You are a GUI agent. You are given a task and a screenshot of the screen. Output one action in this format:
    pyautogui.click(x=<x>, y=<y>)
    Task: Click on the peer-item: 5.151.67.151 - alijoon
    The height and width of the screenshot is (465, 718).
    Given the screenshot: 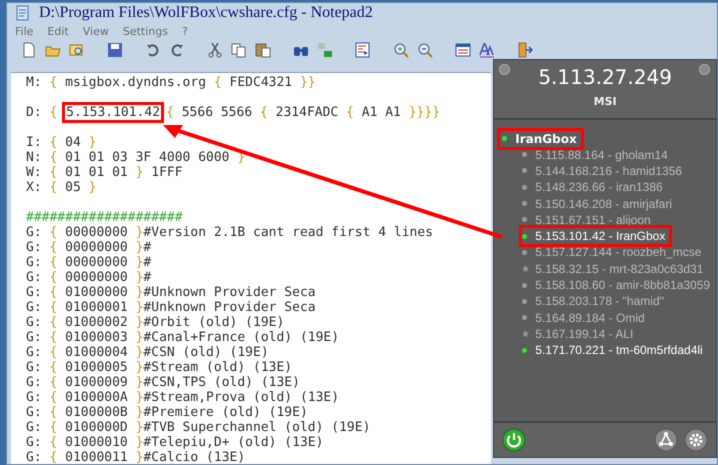 What is the action you would take?
    pyautogui.click(x=588, y=220)
    